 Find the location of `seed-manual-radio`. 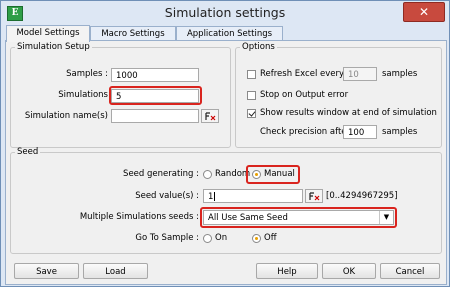

seed-manual-radio is located at coordinates (256, 174).